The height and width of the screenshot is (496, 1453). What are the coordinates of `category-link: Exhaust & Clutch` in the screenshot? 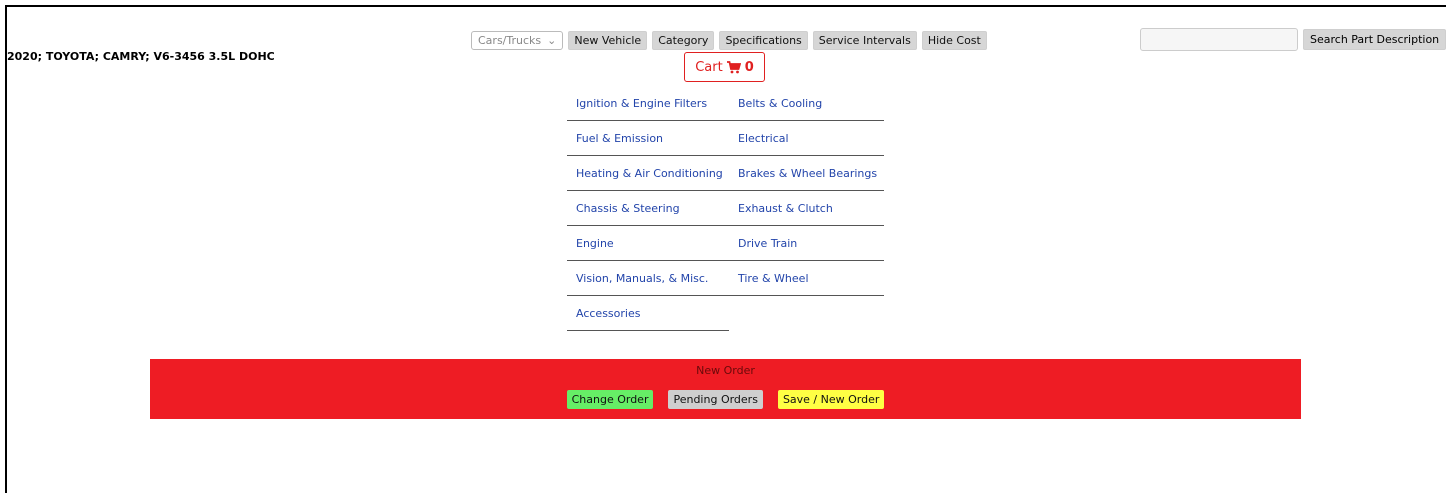 It's located at (806, 208).